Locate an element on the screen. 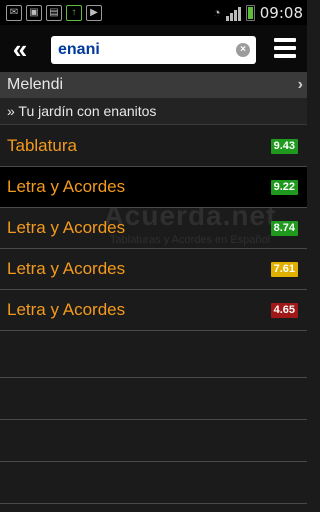 This screenshot has height=512, width=320. list-item: Letra y Acordes 7.61 is located at coordinates (153, 269).